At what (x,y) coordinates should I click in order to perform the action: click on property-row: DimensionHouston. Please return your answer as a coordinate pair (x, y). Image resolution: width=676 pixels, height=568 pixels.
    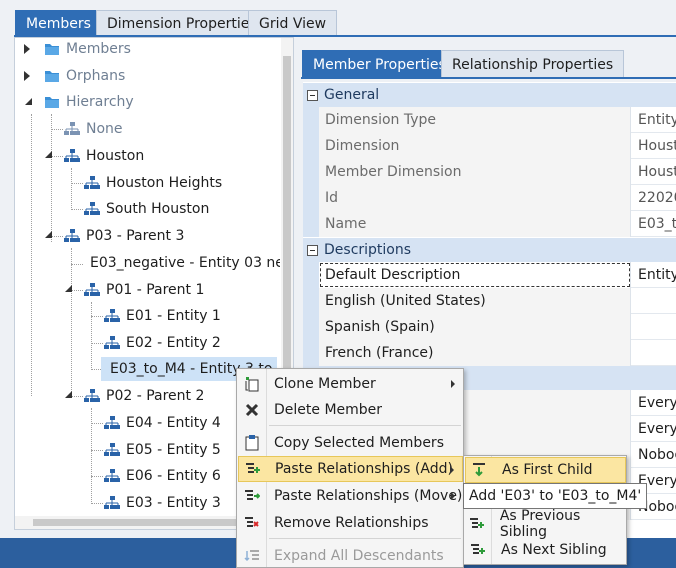
    Looking at the image, I should click on (489, 146).